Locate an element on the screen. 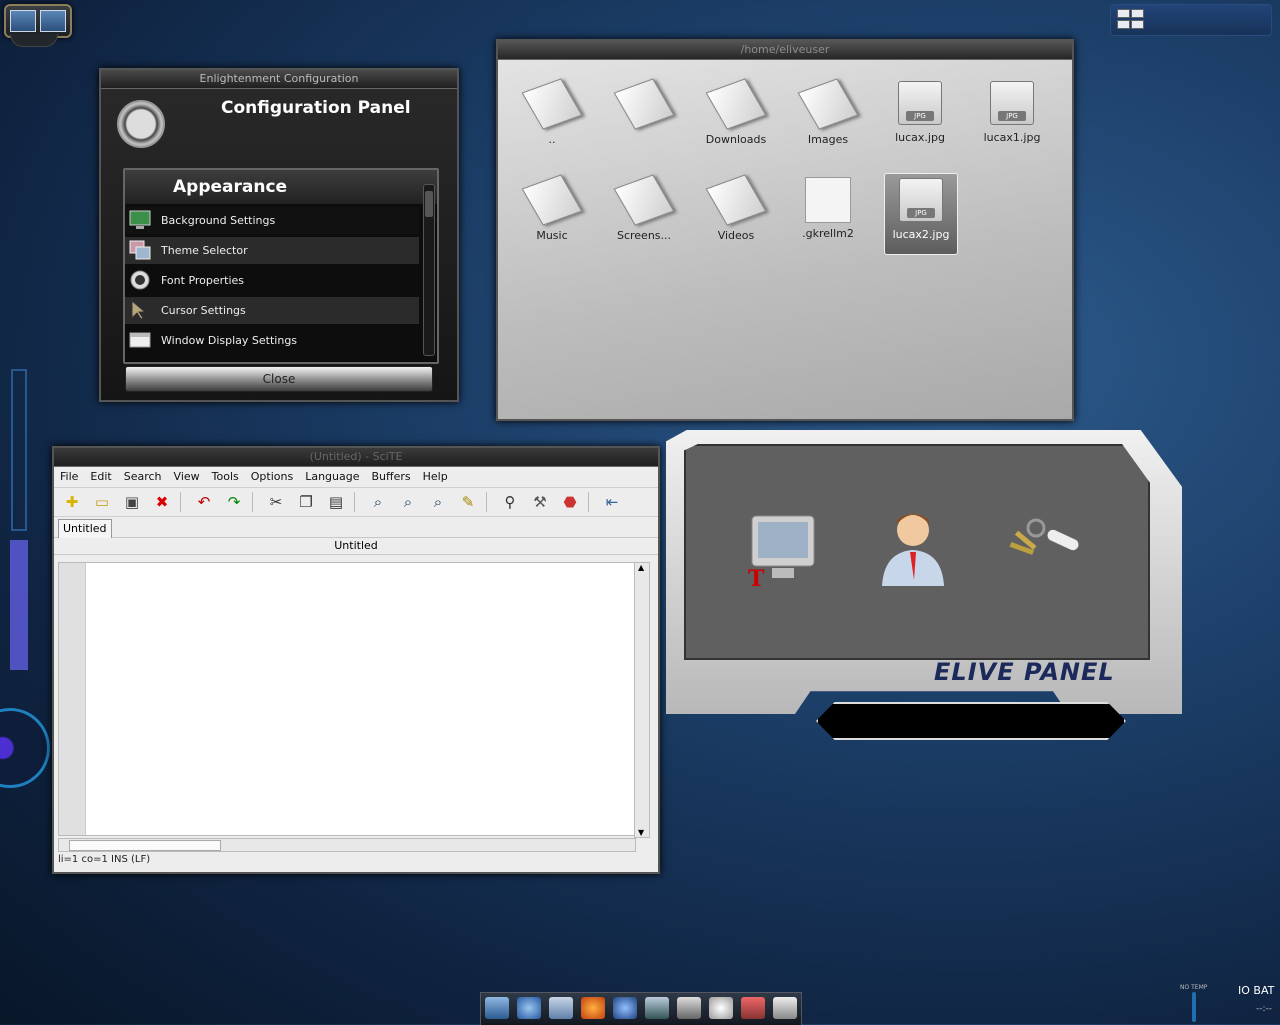  binoculars-icon: ⚲ is located at coordinates (510, 502).